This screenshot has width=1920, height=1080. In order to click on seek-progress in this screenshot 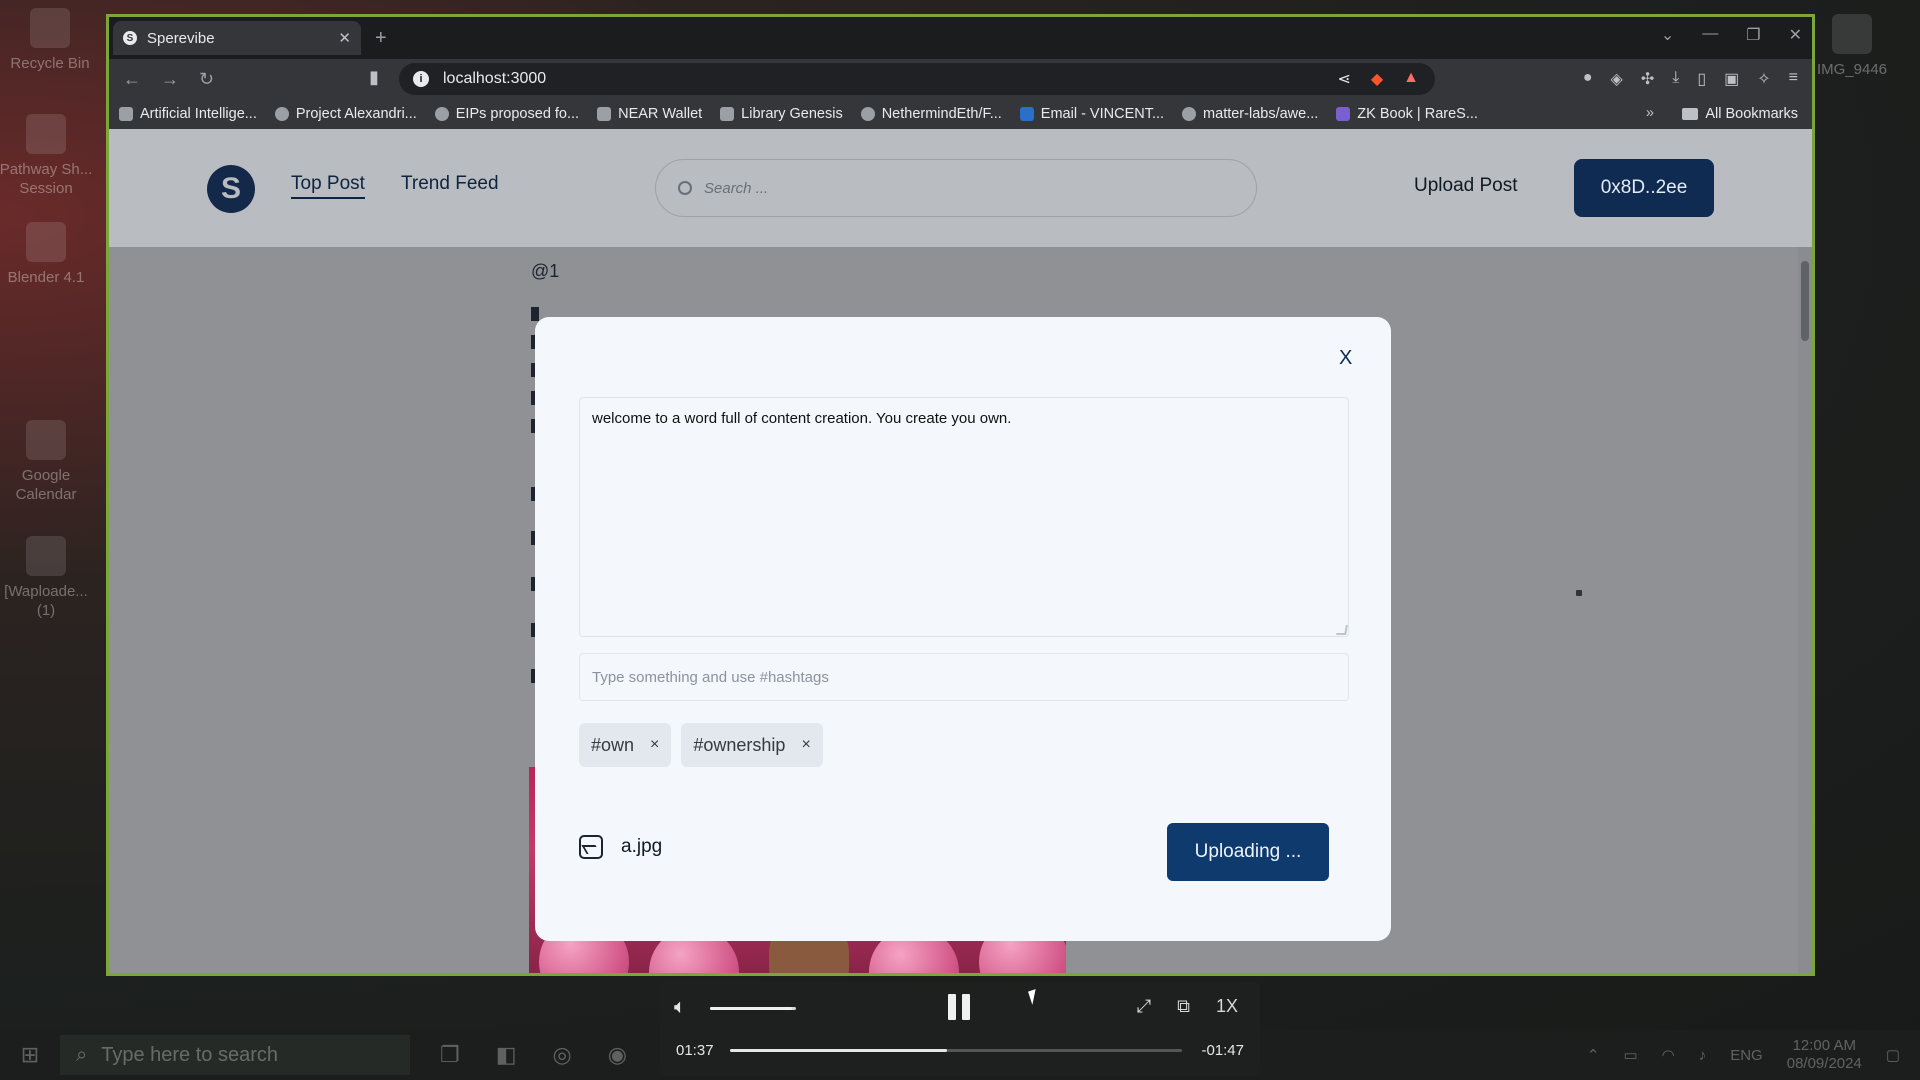, I will do `click(838, 1050)`.